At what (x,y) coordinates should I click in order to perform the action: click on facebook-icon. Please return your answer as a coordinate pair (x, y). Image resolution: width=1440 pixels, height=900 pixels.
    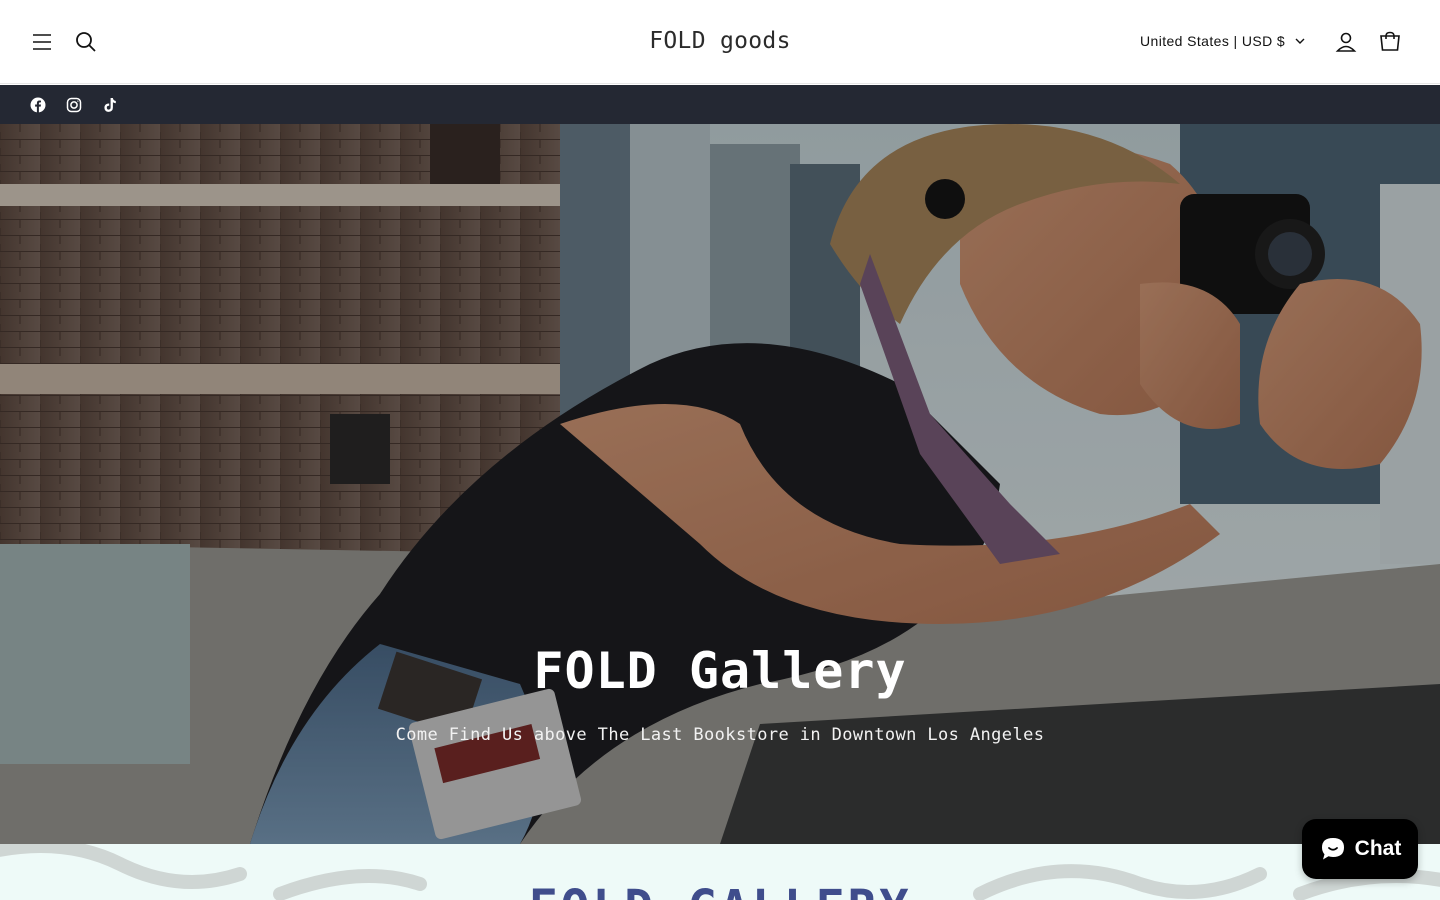
    Looking at the image, I should click on (38, 105).